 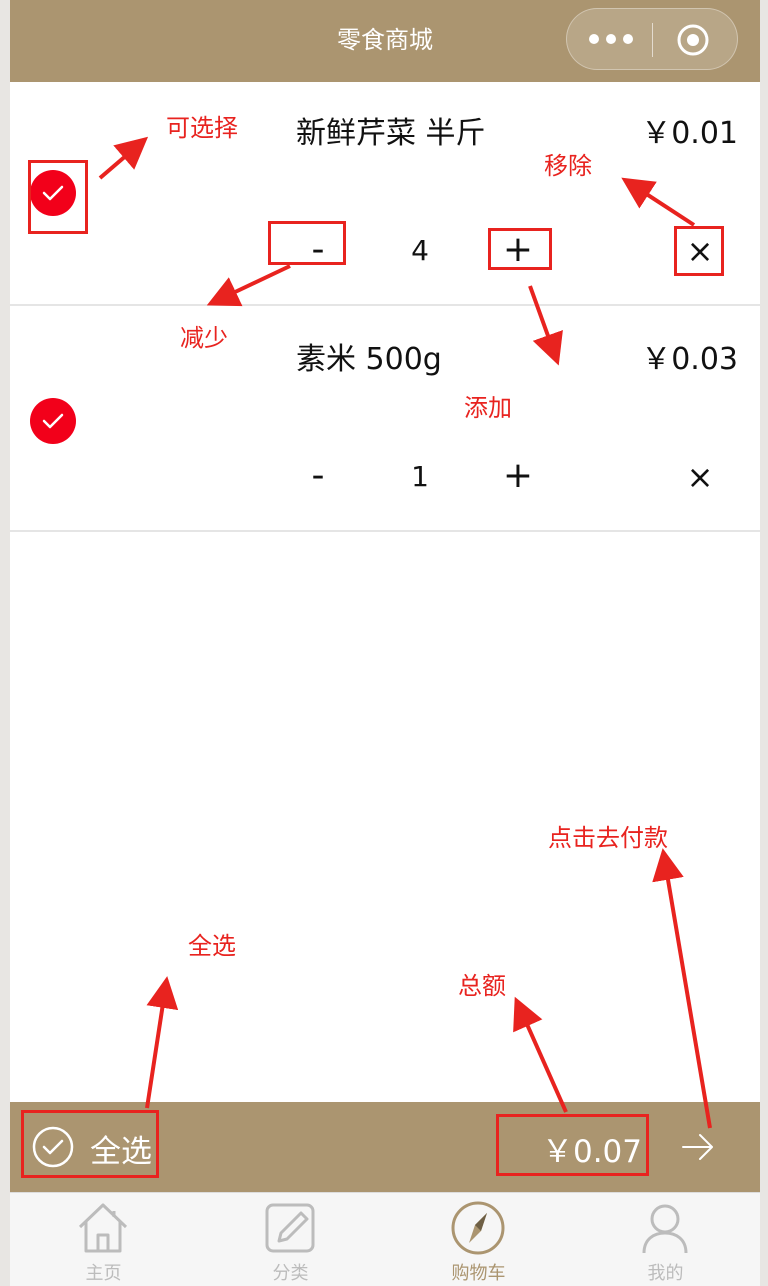 I want to click on item-select-checkbox, so click(x=53, y=421).